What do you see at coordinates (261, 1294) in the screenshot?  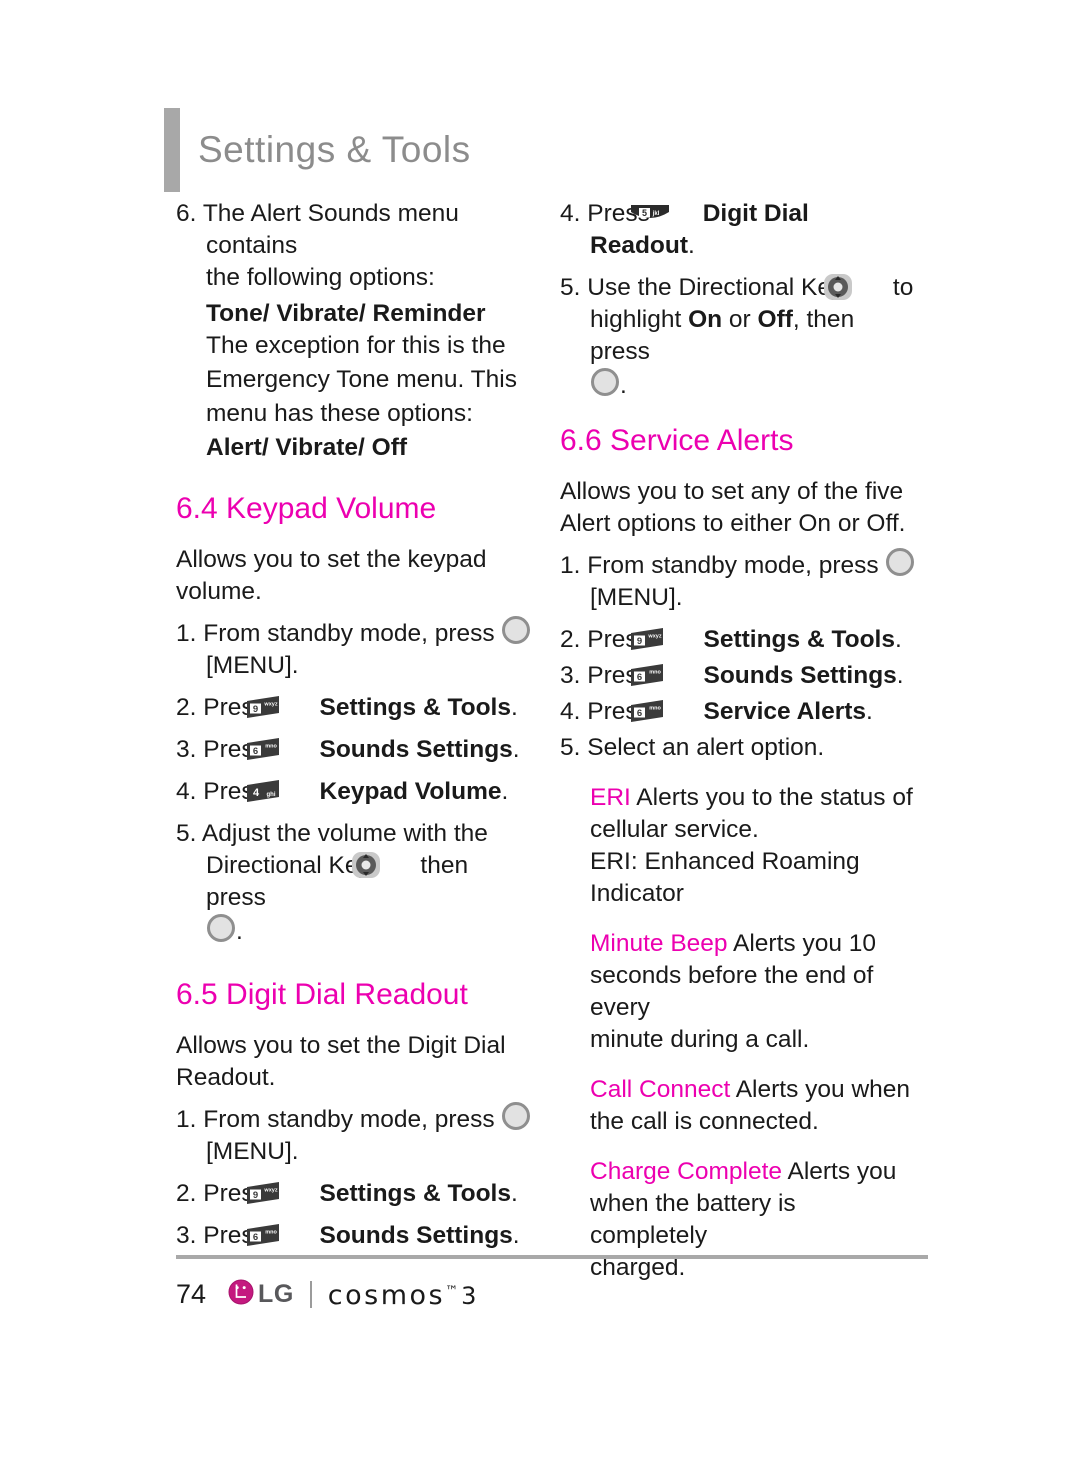 I see `lg-logo: LG` at bounding box center [261, 1294].